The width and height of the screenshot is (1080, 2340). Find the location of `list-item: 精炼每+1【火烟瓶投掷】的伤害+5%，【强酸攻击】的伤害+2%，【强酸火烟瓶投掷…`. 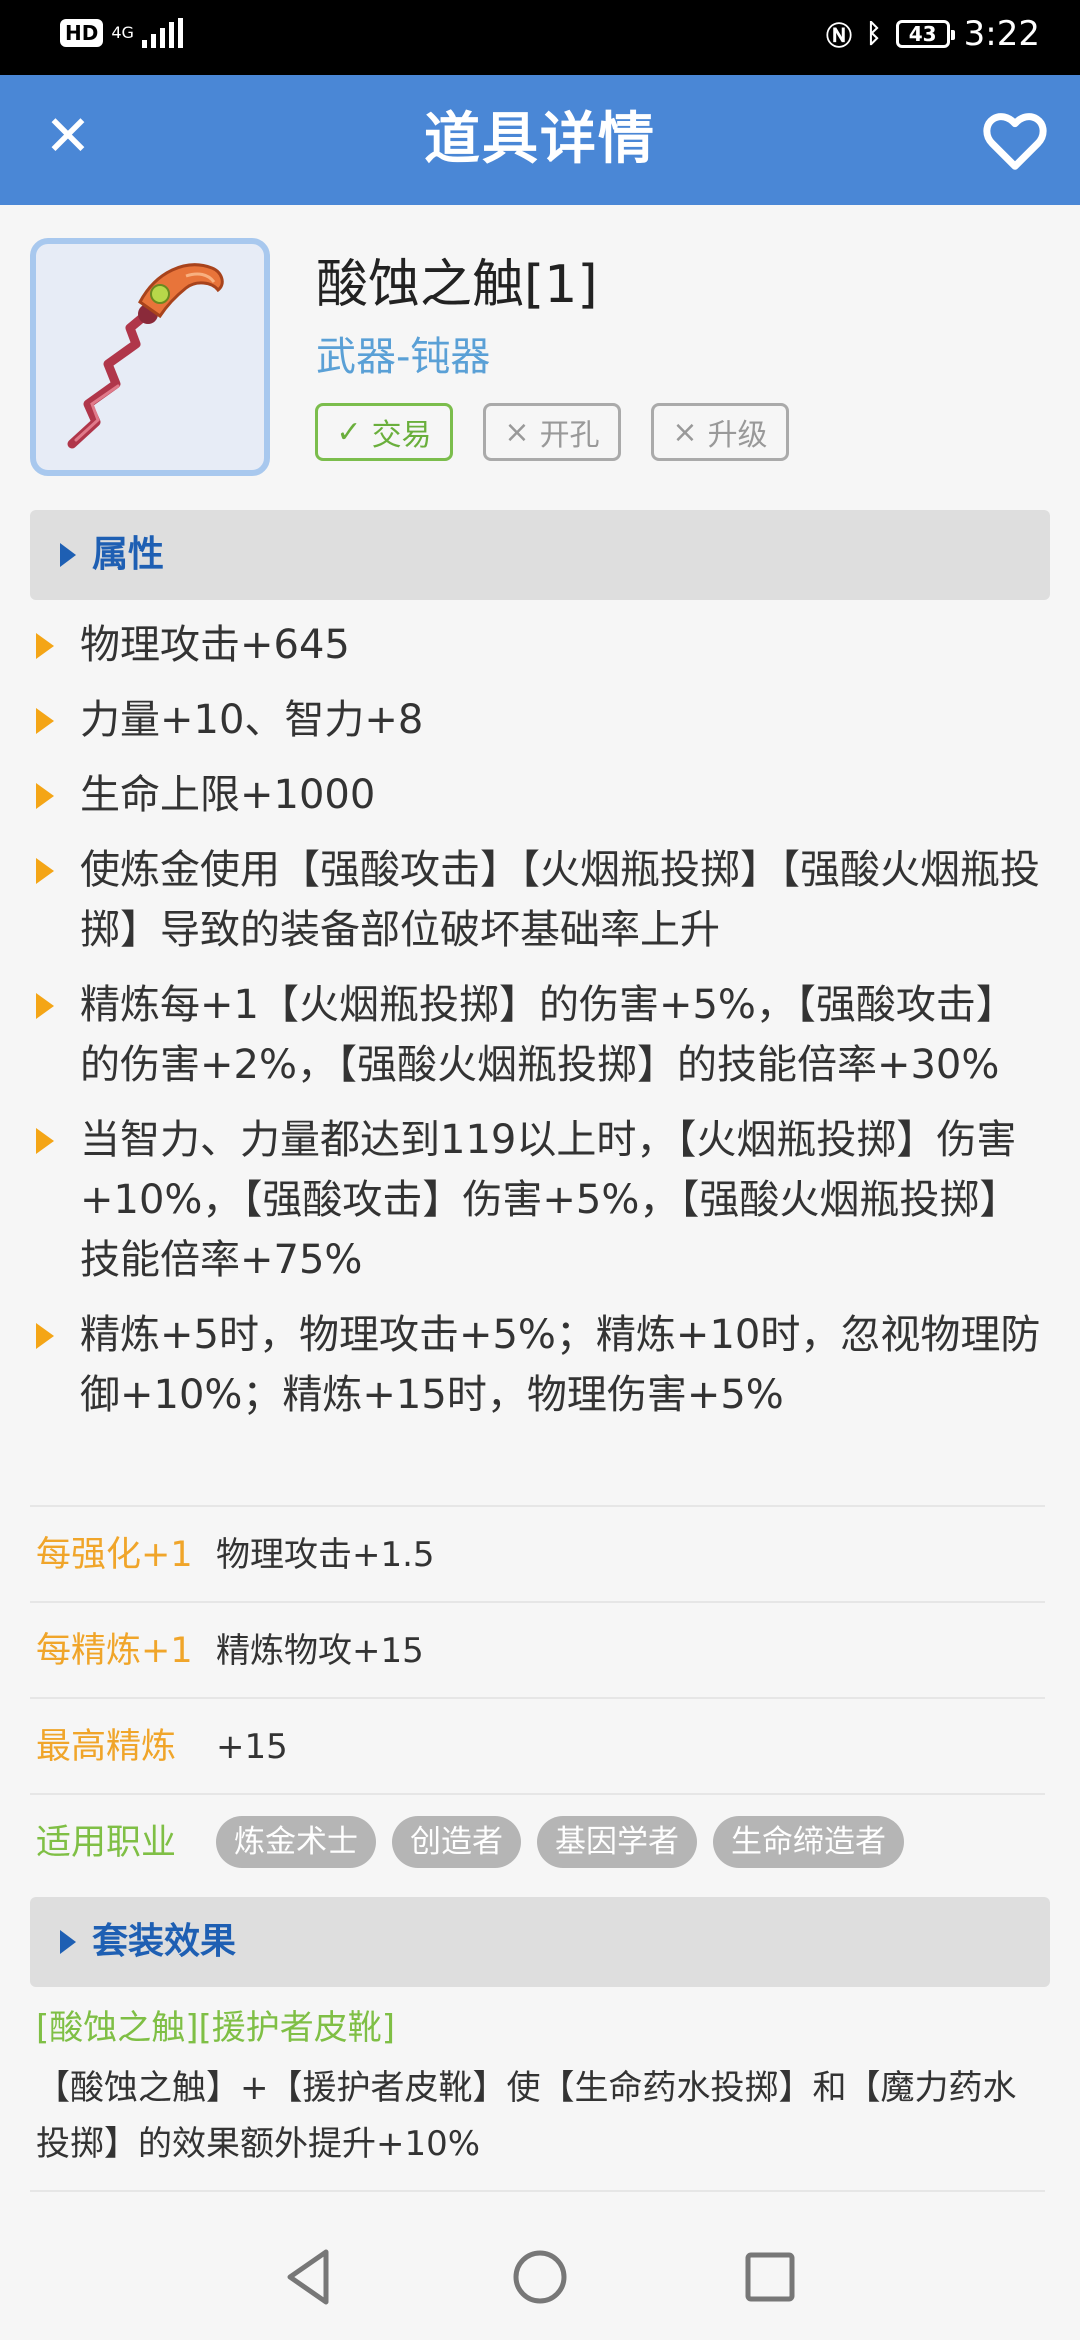

list-item: 精炼每+1【火烟瓶投掷】的伤害+5%，【强酸攻击】的伤害+2%，【强酸火烟瓶投掷… is located at coordinates (540, 1035).